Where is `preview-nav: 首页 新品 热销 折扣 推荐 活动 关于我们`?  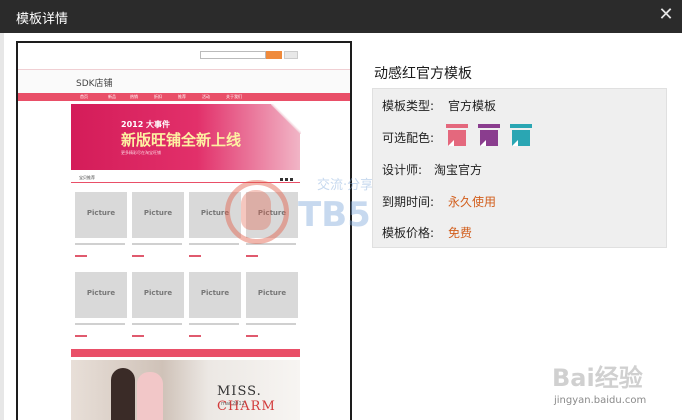 preview-nav: 首页 新品 热销 折扣 推荐 活动 关于我们 is located at coordinates (184, 97).